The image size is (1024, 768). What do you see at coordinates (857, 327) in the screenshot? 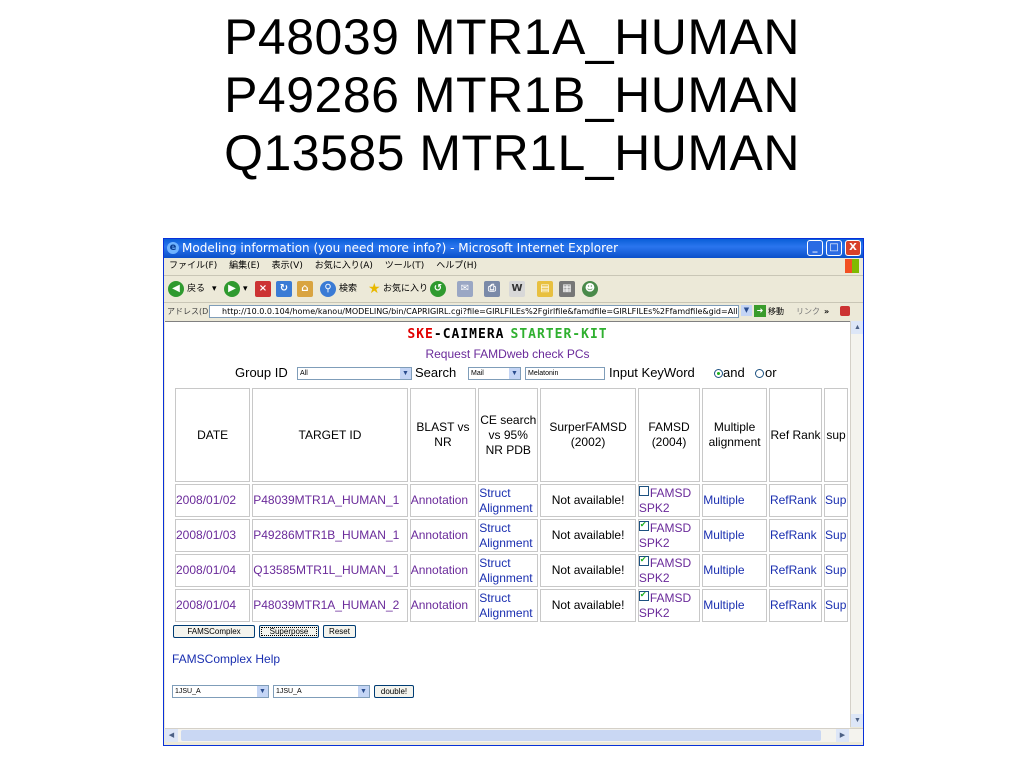
I see `scroll-up-icon: ▲` at bounding box center [857, 327].